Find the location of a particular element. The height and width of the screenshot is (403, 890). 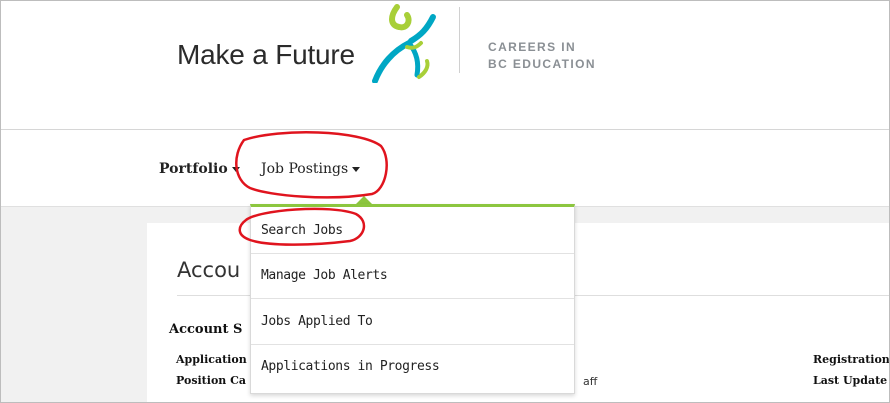

nav-job-postings-label: Job Postings is located at coordinates (305, 169).